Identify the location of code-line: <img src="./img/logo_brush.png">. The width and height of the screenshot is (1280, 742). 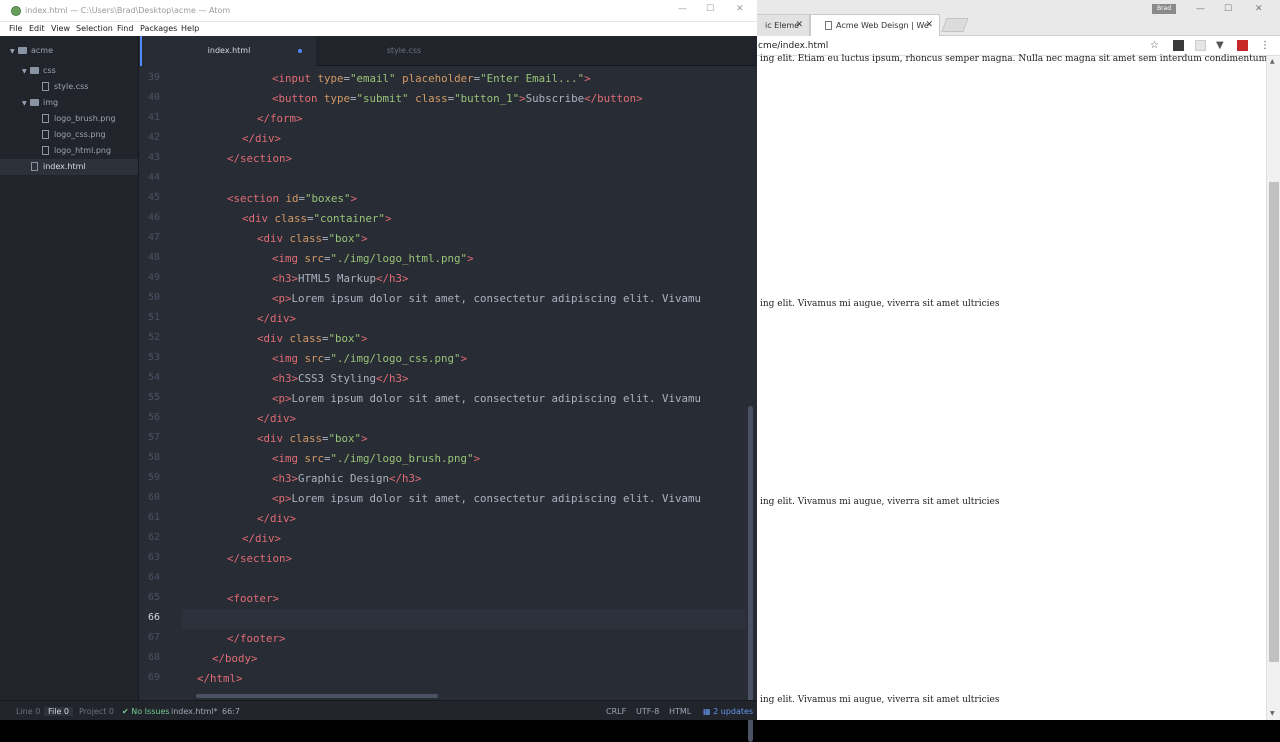
(464, 459).